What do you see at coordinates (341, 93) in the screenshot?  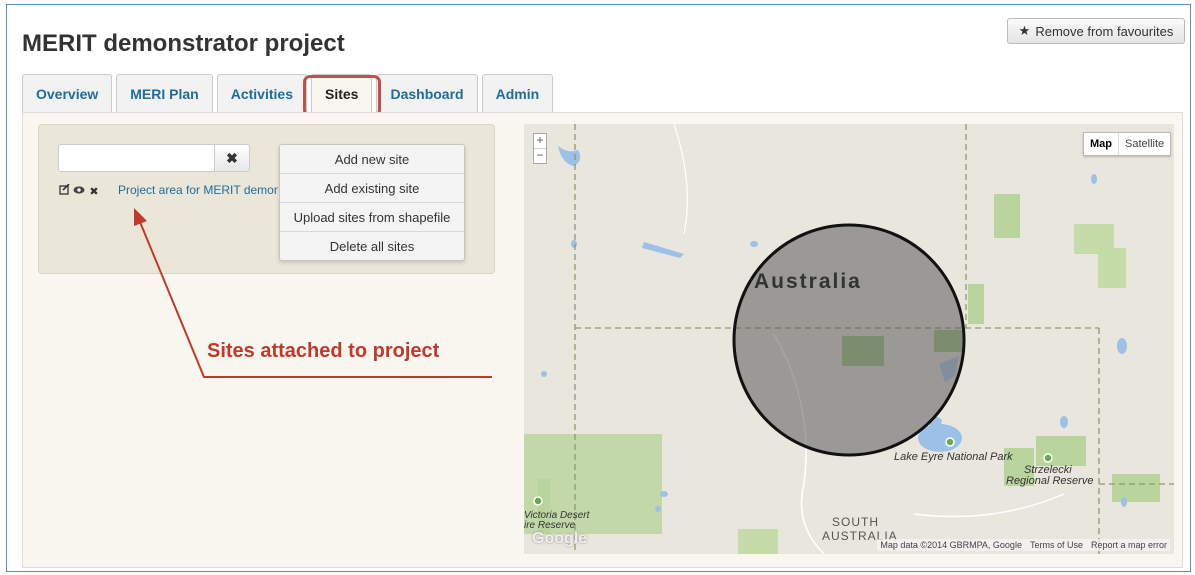 I see `tab-sites: Sites` at bounding box center [341, 93].